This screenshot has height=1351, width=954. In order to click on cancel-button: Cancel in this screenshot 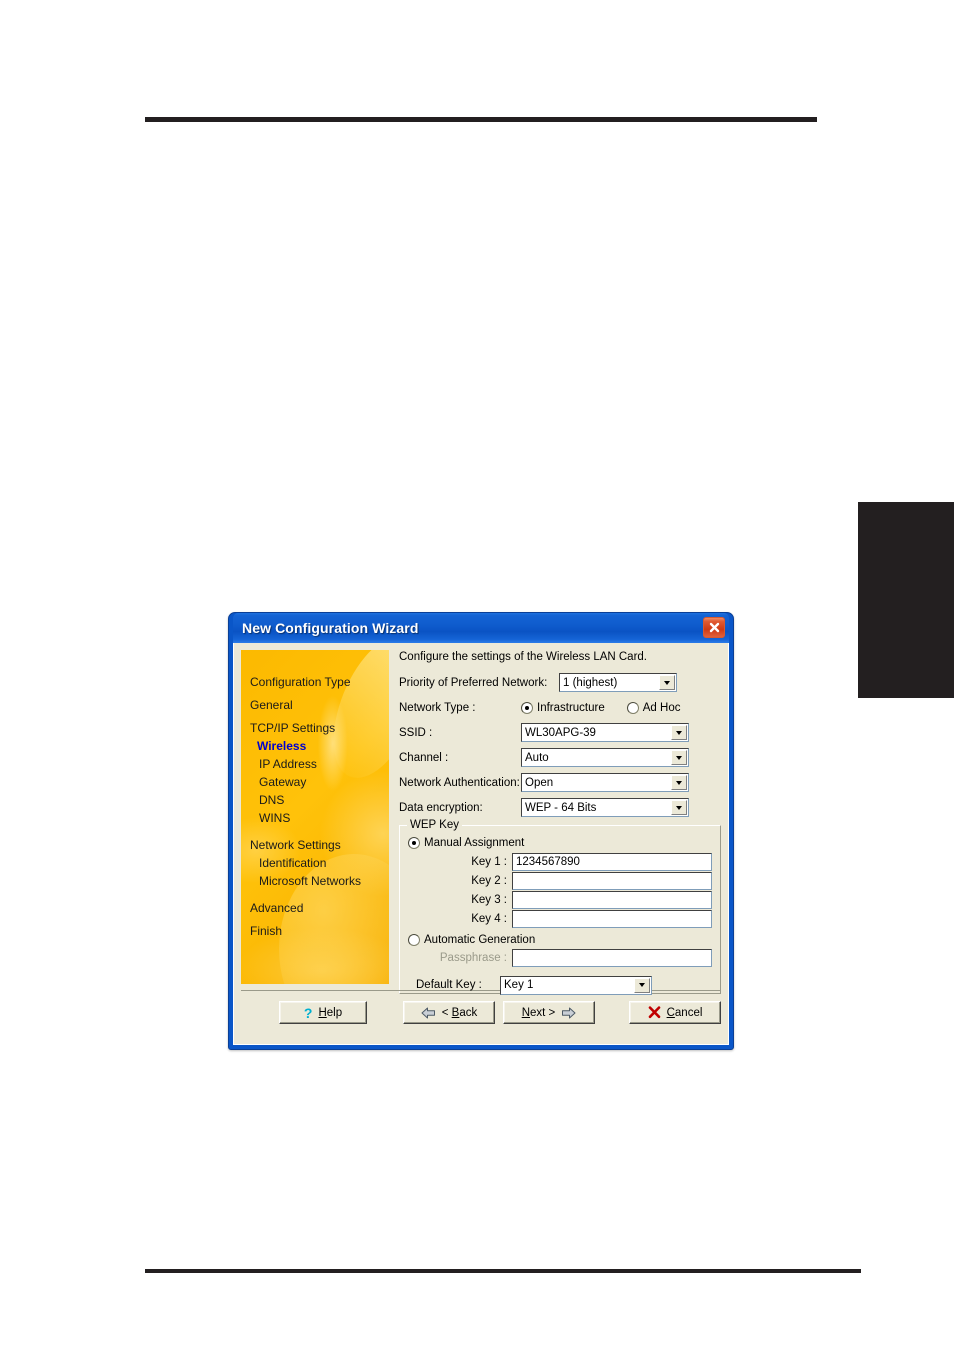, I will do `click(675, 1012)`.